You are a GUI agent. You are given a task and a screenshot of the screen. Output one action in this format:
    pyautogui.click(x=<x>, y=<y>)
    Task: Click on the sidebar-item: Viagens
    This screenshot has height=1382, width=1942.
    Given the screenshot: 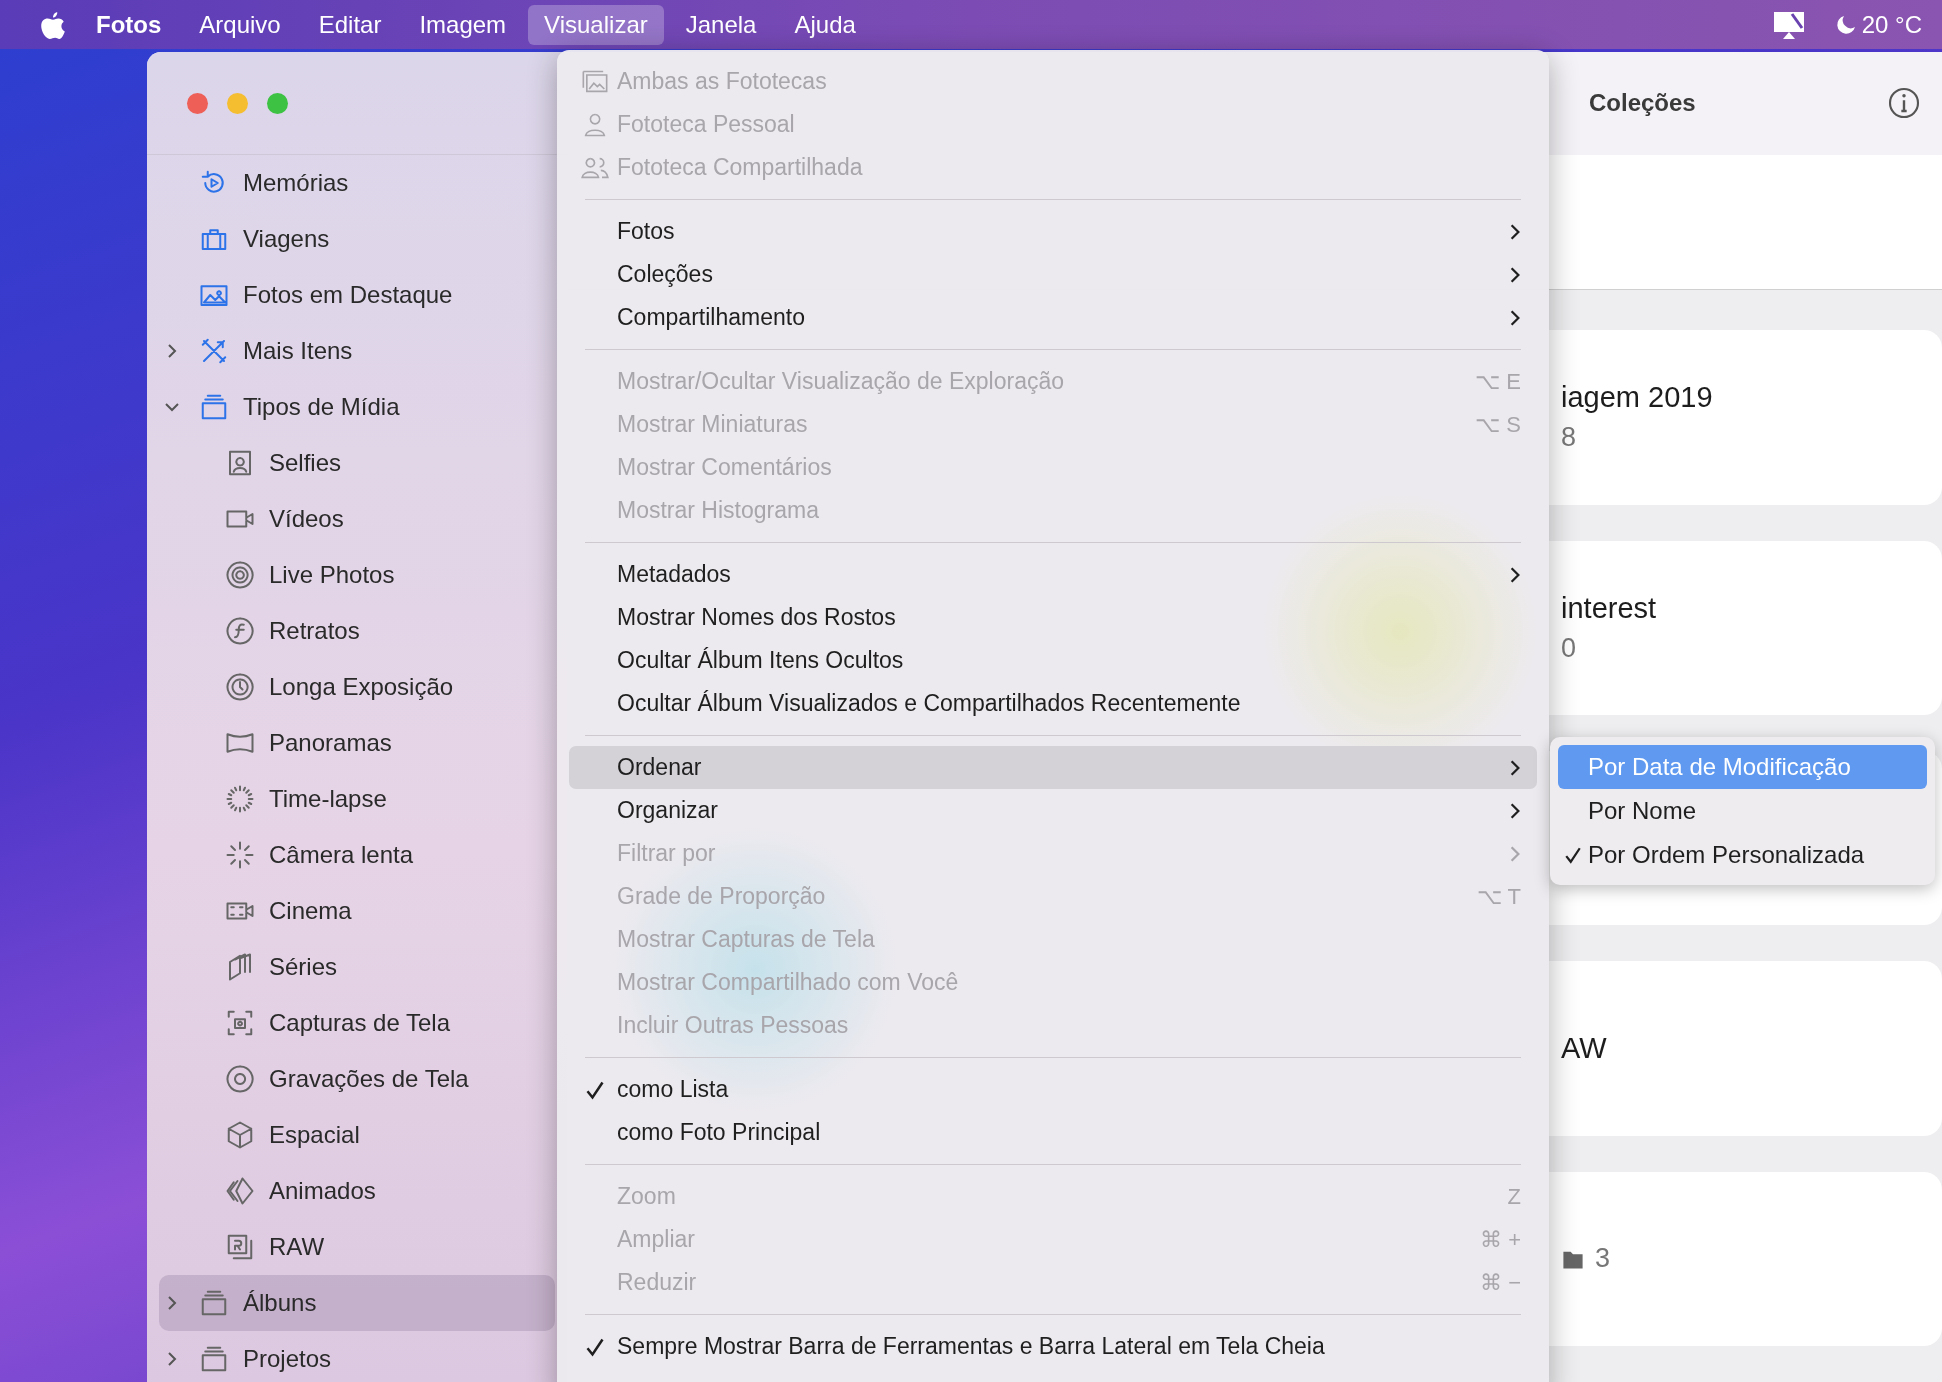 What is the action you would take?
    pyautogui.click(x=357, y=239)
    